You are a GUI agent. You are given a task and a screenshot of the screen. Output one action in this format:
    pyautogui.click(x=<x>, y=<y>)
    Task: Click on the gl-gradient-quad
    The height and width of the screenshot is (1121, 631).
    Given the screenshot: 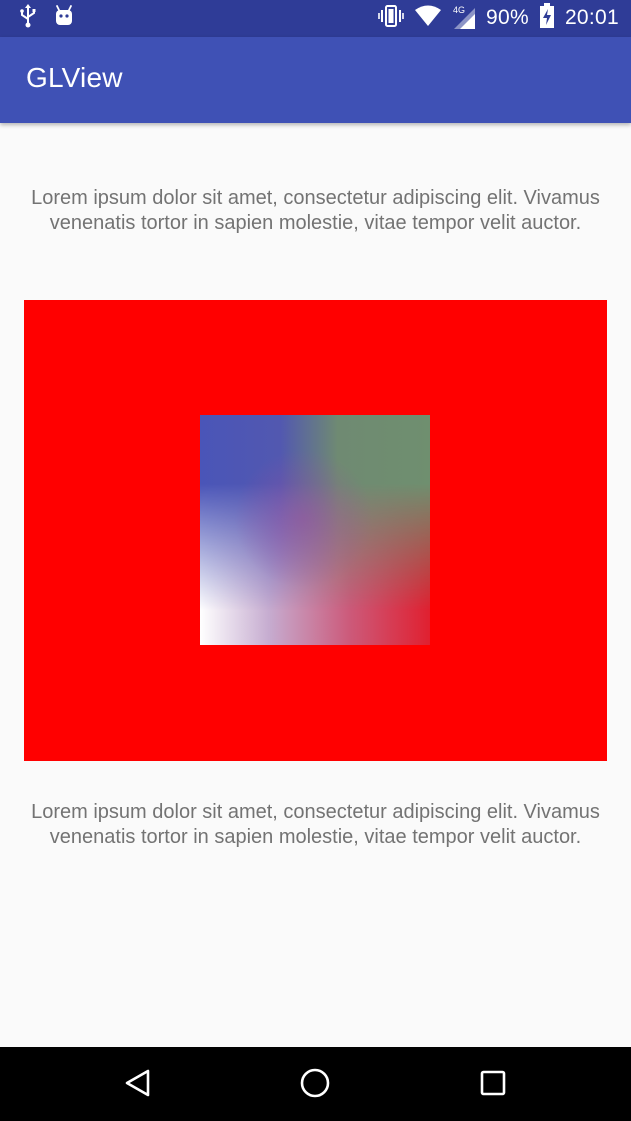 What is the action you would take?
    pyautogui.click(x=315, y=530)
    